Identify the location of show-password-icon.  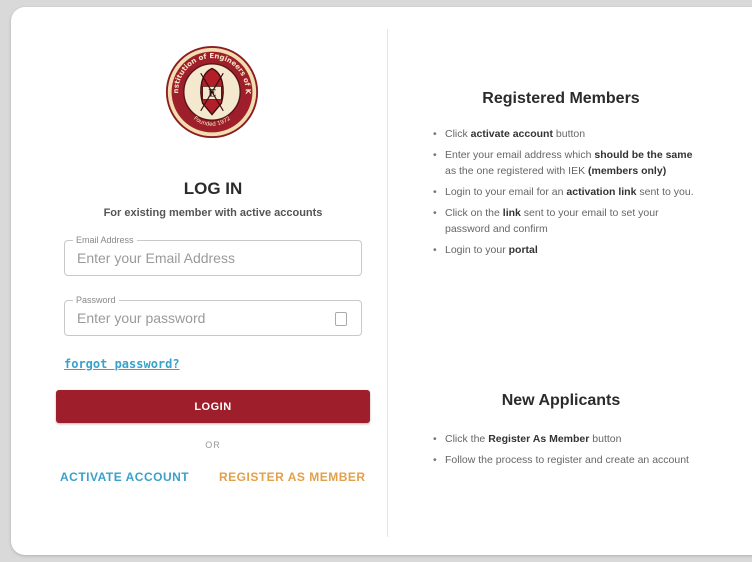
(341, 319).